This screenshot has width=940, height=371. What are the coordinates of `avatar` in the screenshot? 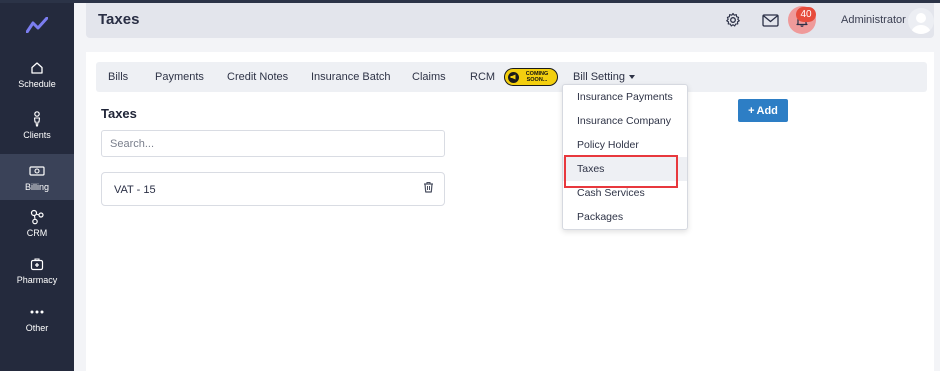 It's located at (921, 21).